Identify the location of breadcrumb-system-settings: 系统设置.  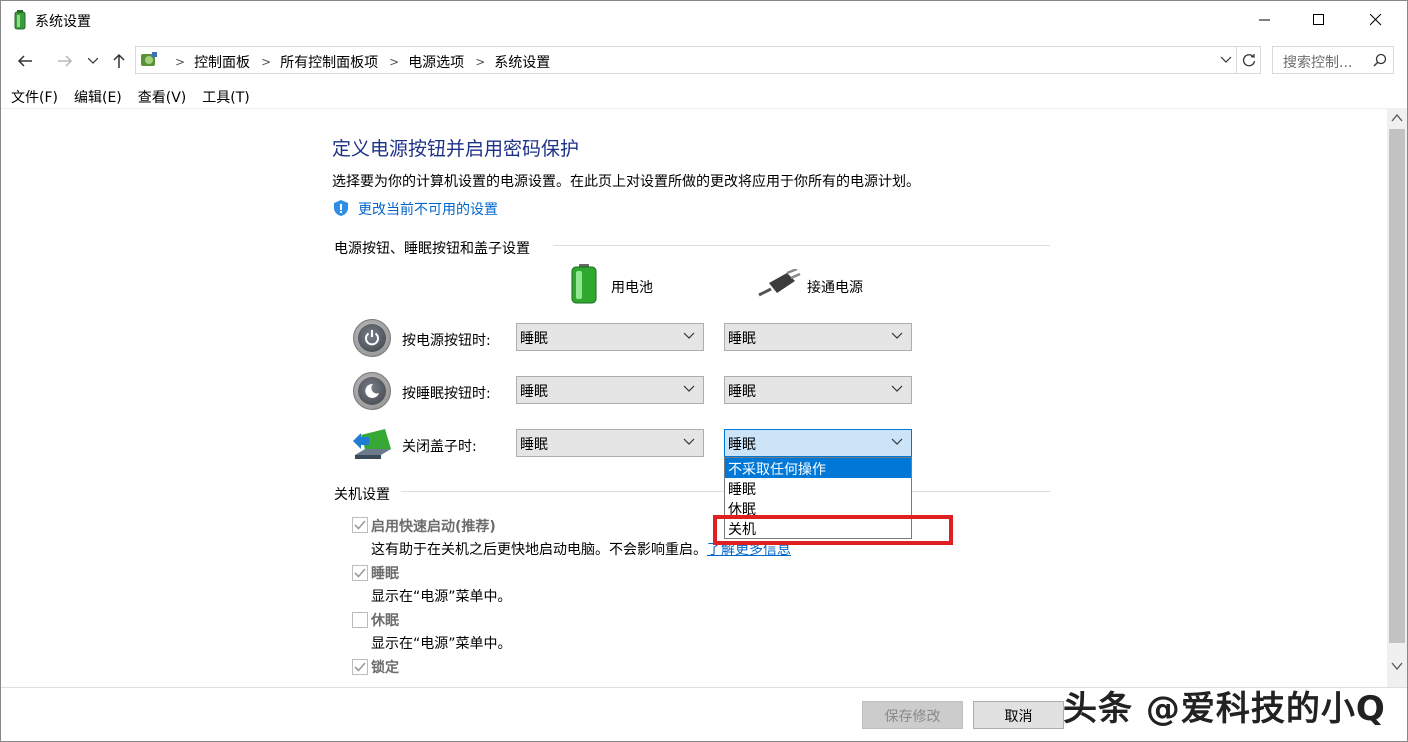
(522, 62).